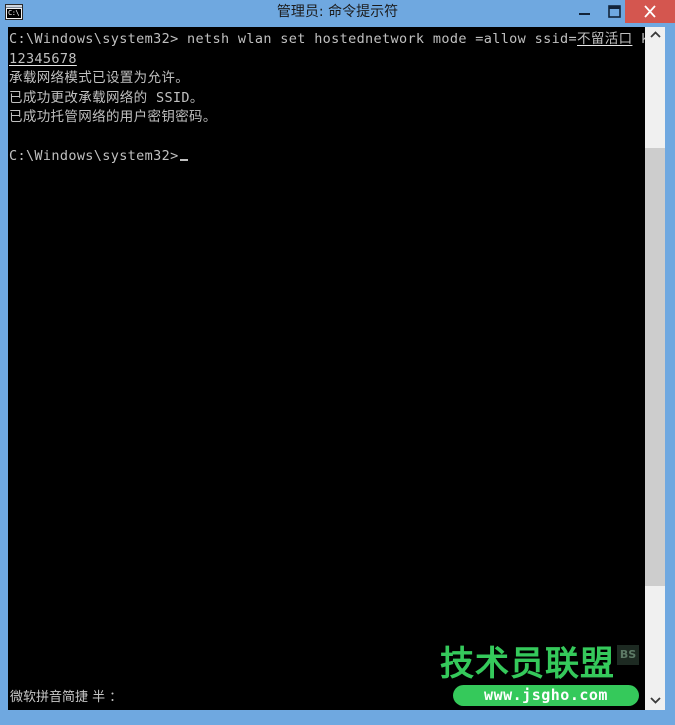  What do you see at coordinates (605, 39) in the screenshot?
I see `underlined-text: 不留活口` at bounding box center [605, 39].